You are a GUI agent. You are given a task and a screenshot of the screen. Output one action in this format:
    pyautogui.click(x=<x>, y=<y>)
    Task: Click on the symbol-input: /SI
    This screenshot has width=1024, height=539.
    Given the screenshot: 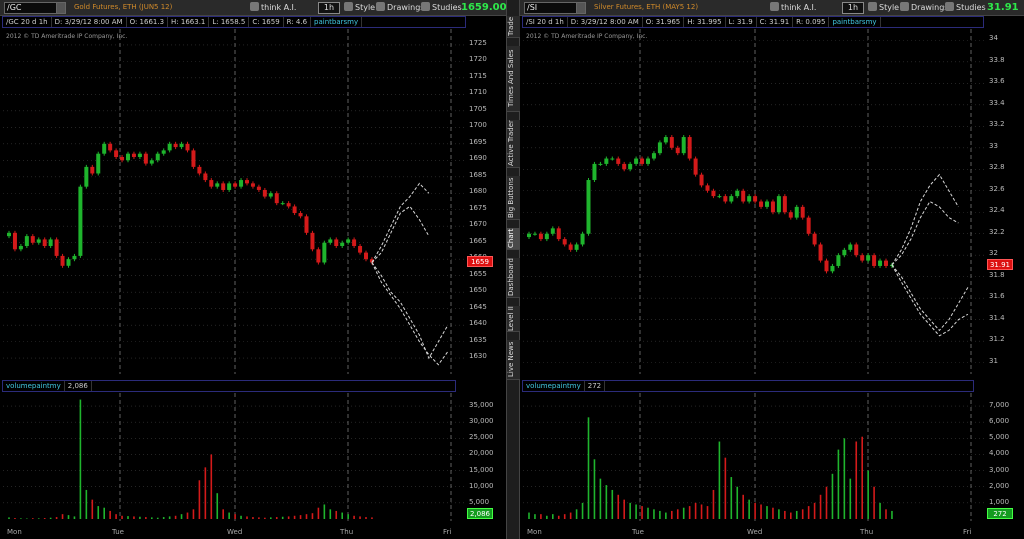 What is the action you would take?
    pyautogui.click(x=554, y=8)
    